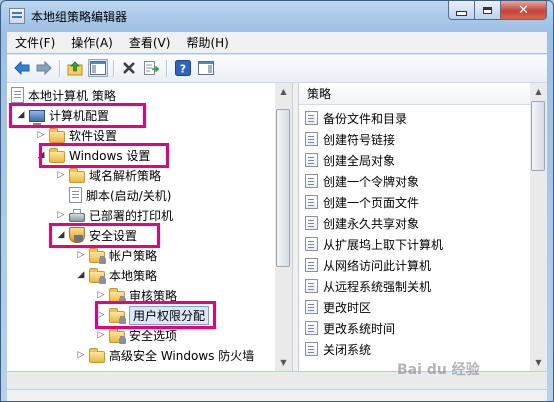  I want to click on tree-item-account-policies: ▷ 帐户策略, so click(116, 255).